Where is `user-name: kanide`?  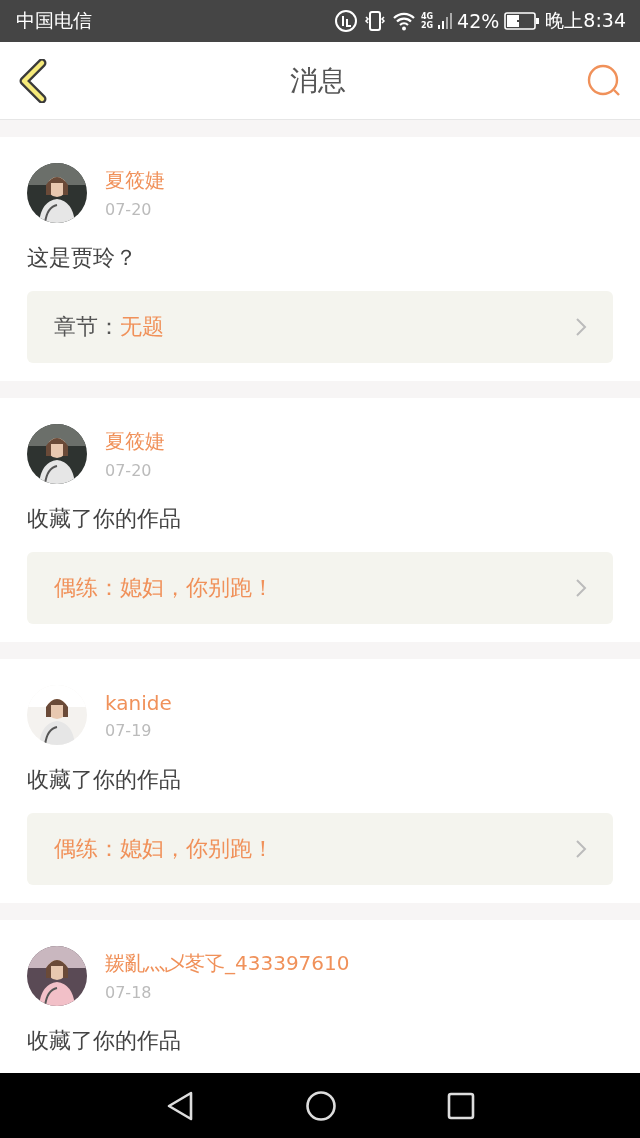 user-name: kanide is located at coordinates (138, 702).